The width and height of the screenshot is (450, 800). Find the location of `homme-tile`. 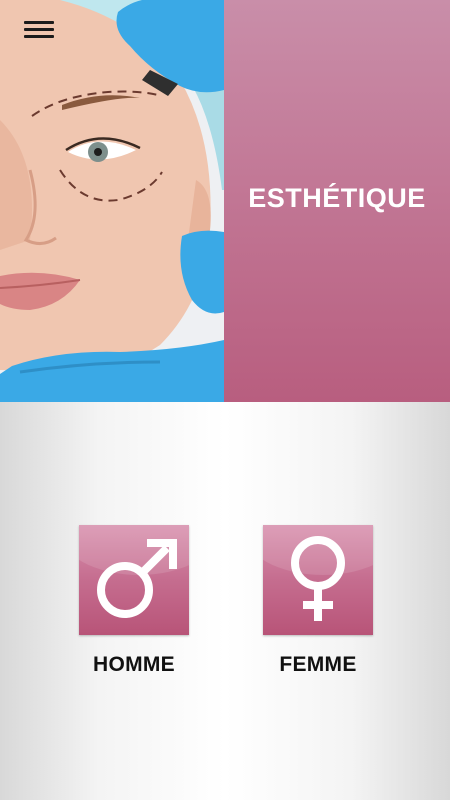

homme-tile is located at coordinates (134, 580).